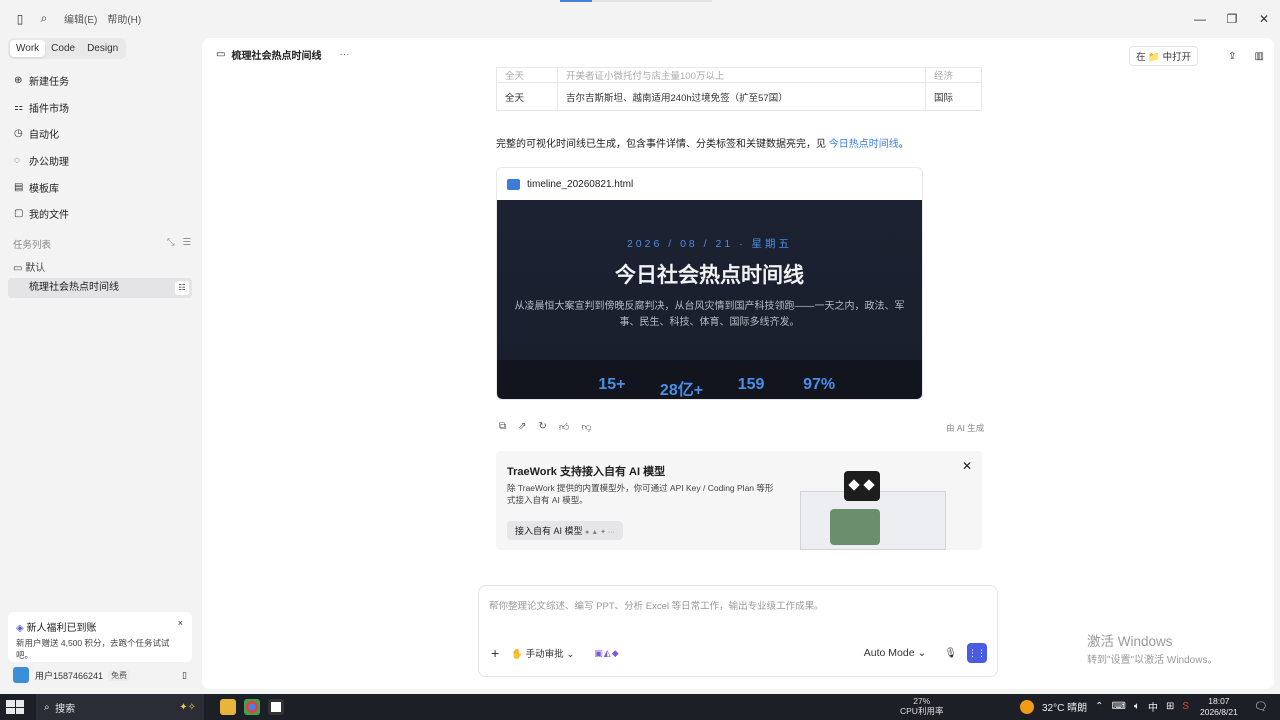 The width and height of the screenshot is (1280, 720). Describe the element at coordinates (527, 96) in the screenshot. I see `table-cell-time: 全天` at that location.